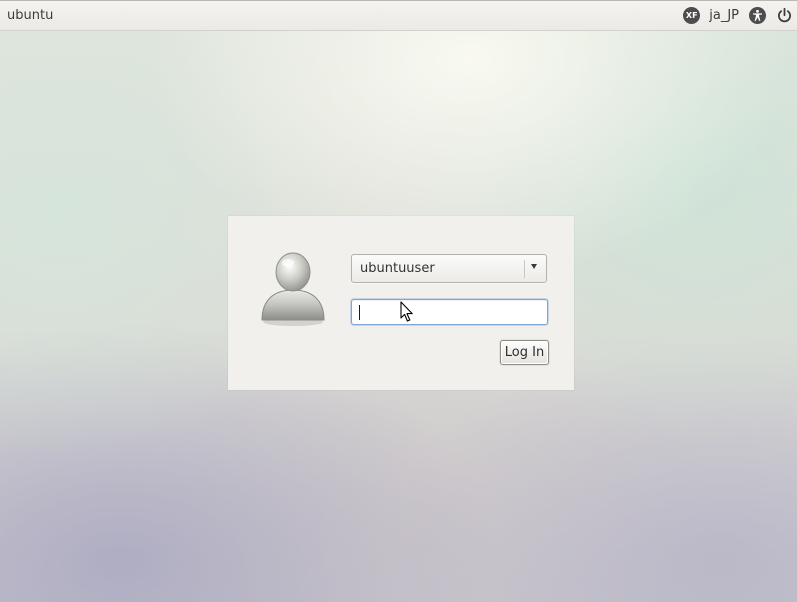  Describe the element at coordinates (398, 15) in the screenshot. I see `top-panel: ubuntu XF ja_JP` at that location.